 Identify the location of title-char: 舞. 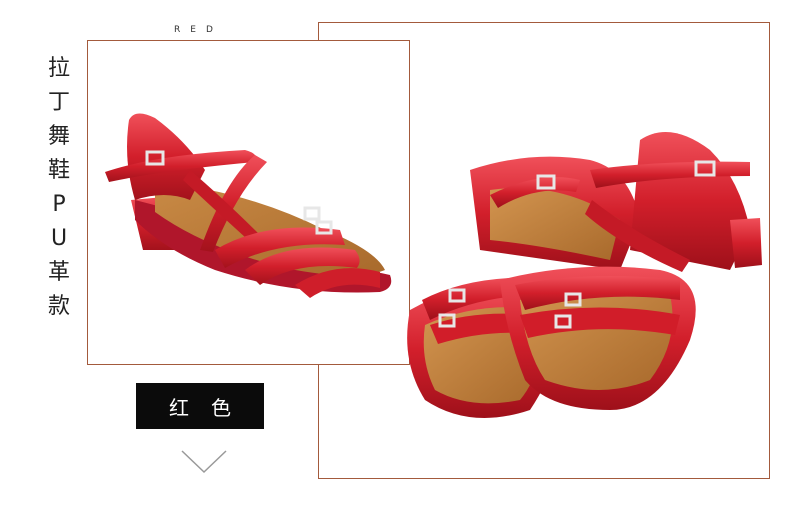
(58, 136).